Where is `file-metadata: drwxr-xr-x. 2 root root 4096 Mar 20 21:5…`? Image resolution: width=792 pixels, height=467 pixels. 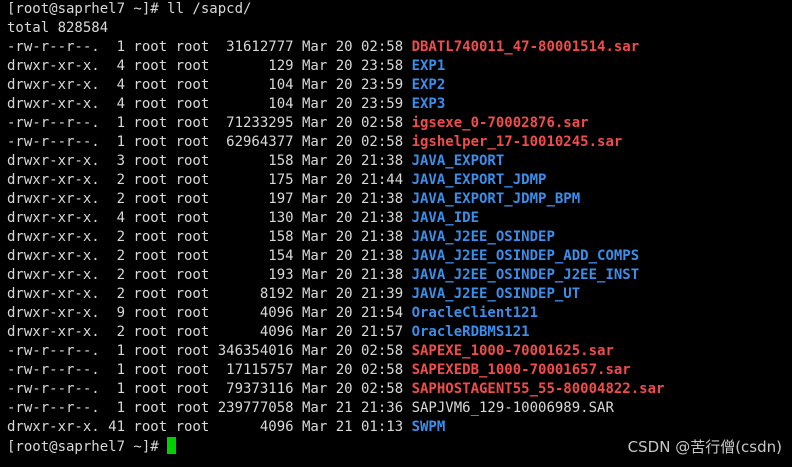 file-metadata: drwxr-xr-x. 2 root root 4096 Mar 20 21:5… is located at coordinates (209, 332).